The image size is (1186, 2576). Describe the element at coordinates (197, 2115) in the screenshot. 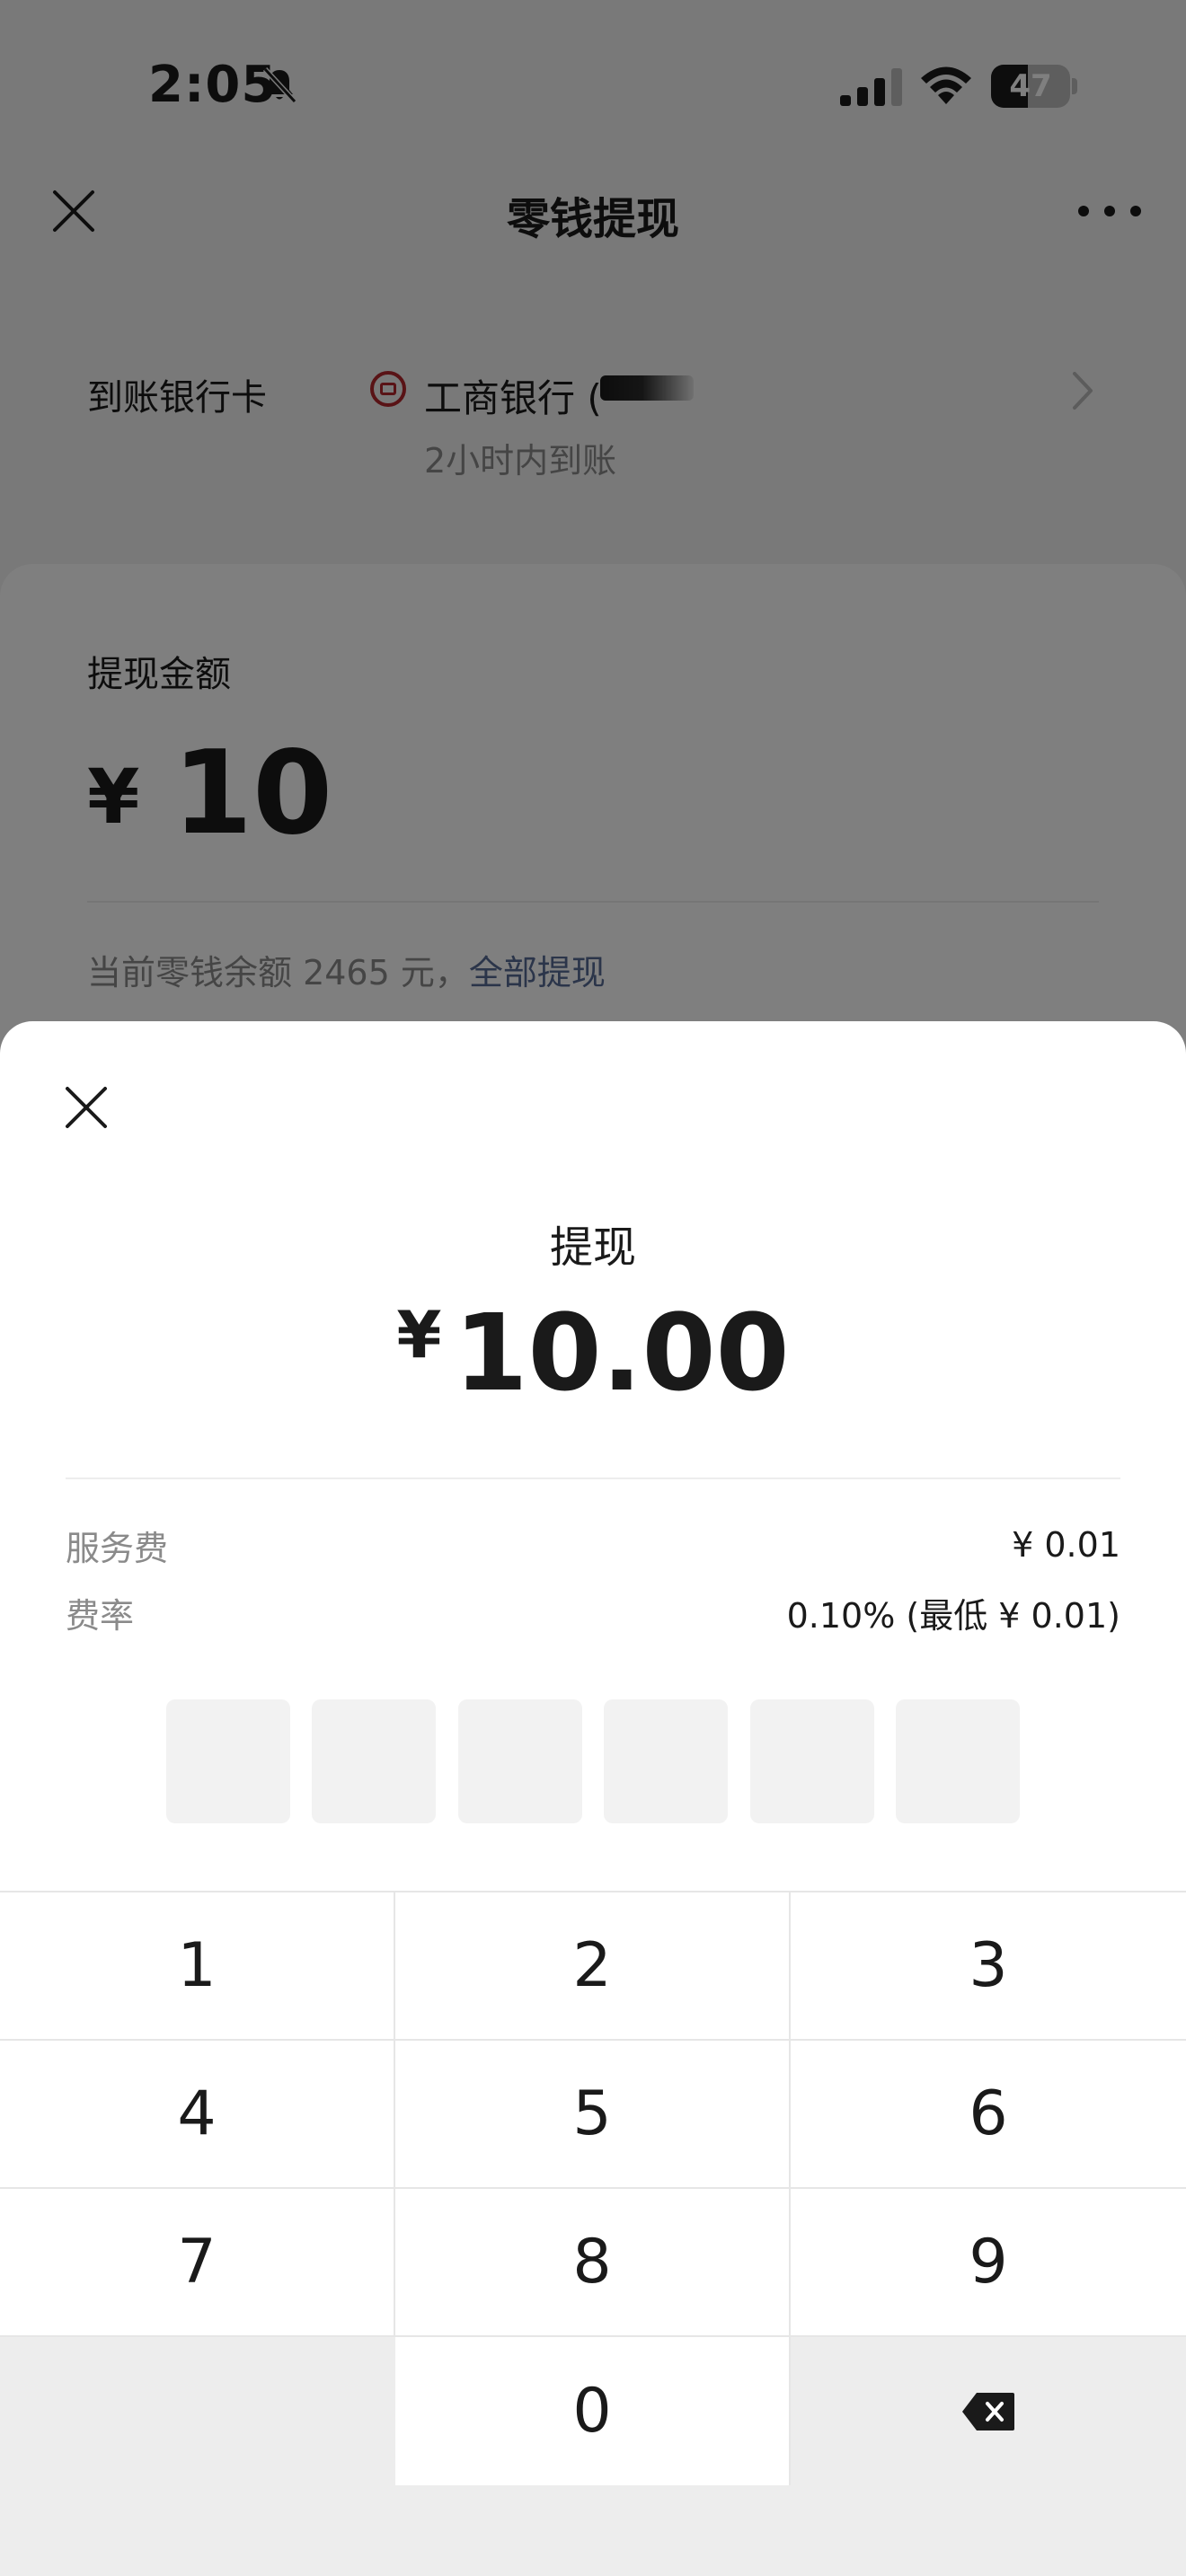

I see `key-4: 4` at that location.